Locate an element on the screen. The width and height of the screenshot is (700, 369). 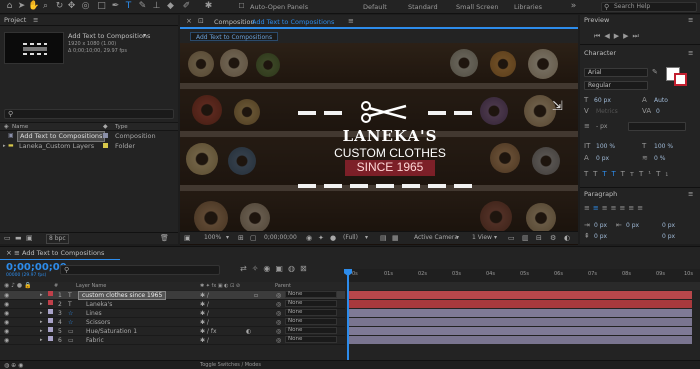
draft-3d-icon: ✧ is located at coordinates (258, 268).